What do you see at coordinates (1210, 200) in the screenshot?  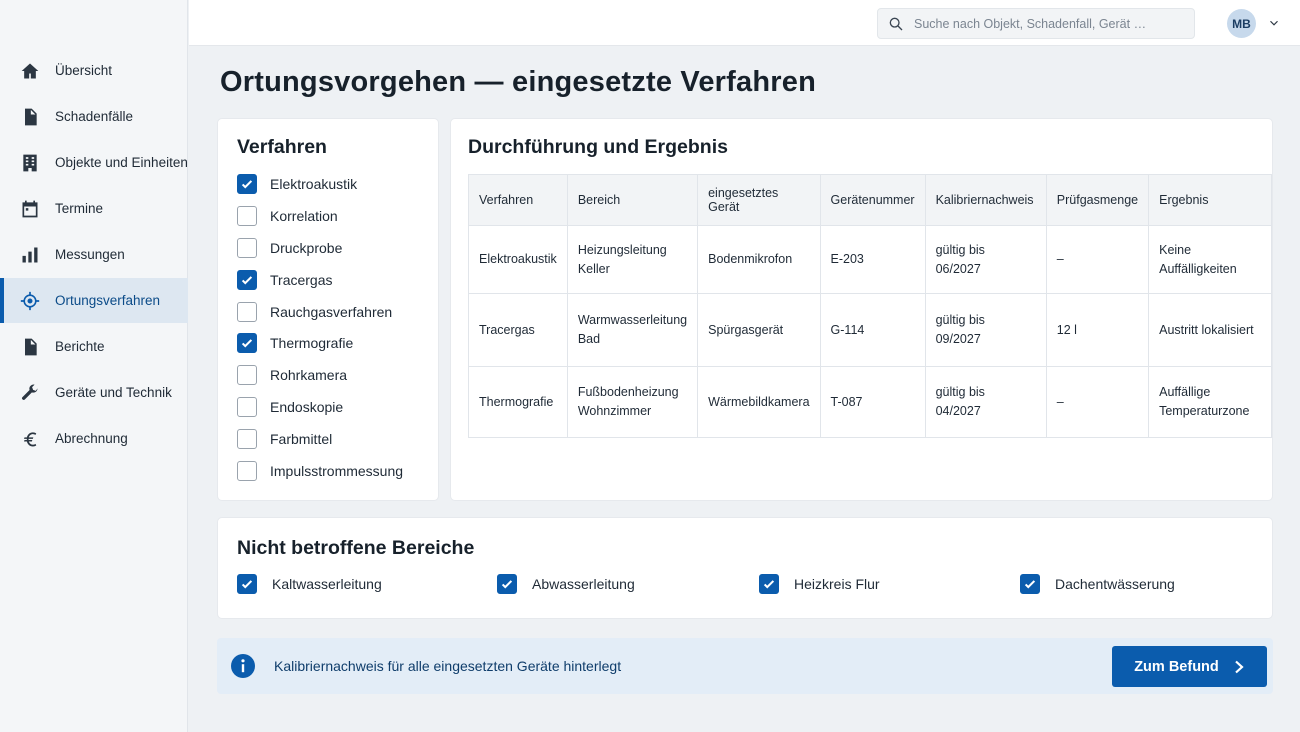 I see `column-header: Ergebnis` at bounding box center [1210, 200].